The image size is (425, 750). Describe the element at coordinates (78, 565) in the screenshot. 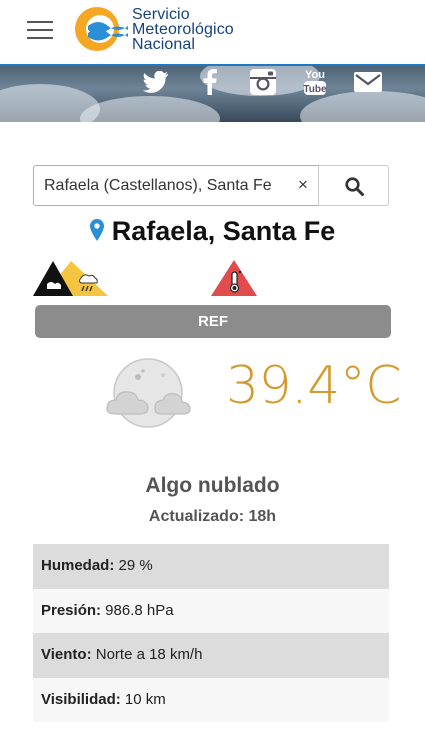

I see `humidity-label: Humedad:` at that location.